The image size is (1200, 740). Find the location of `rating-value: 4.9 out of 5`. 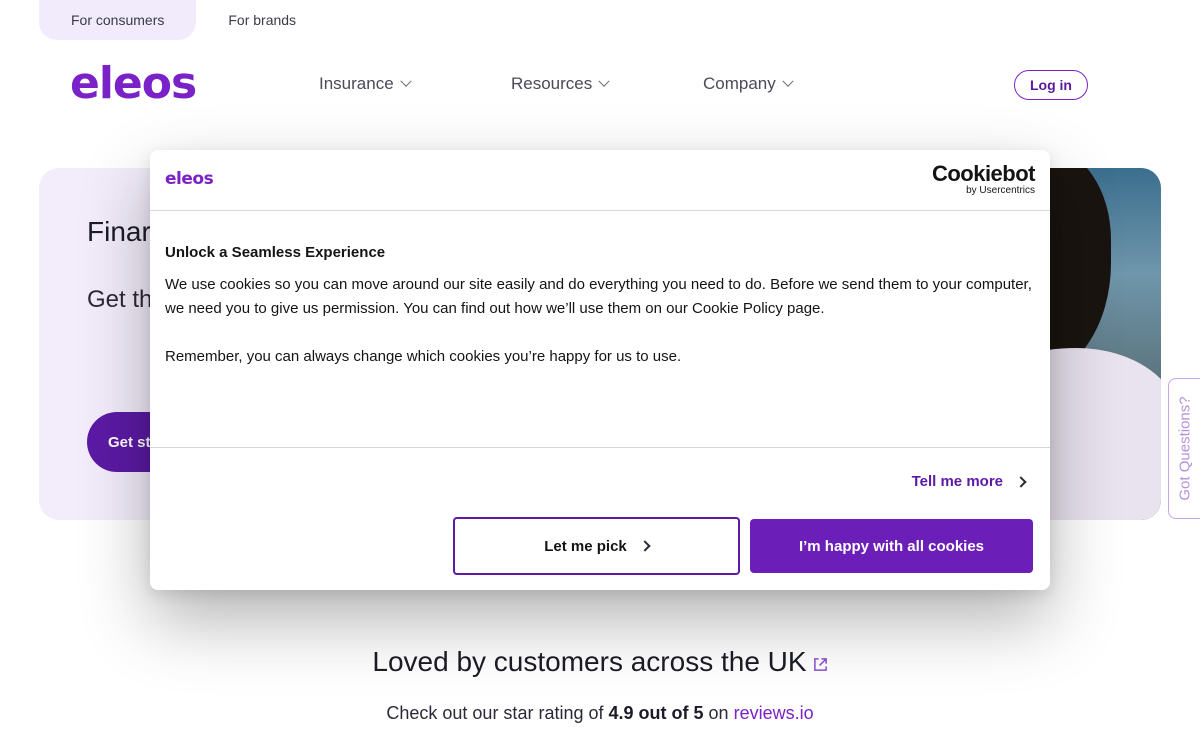

rating-value: 4.9 out of 5 is located at coordinates (656, 713).